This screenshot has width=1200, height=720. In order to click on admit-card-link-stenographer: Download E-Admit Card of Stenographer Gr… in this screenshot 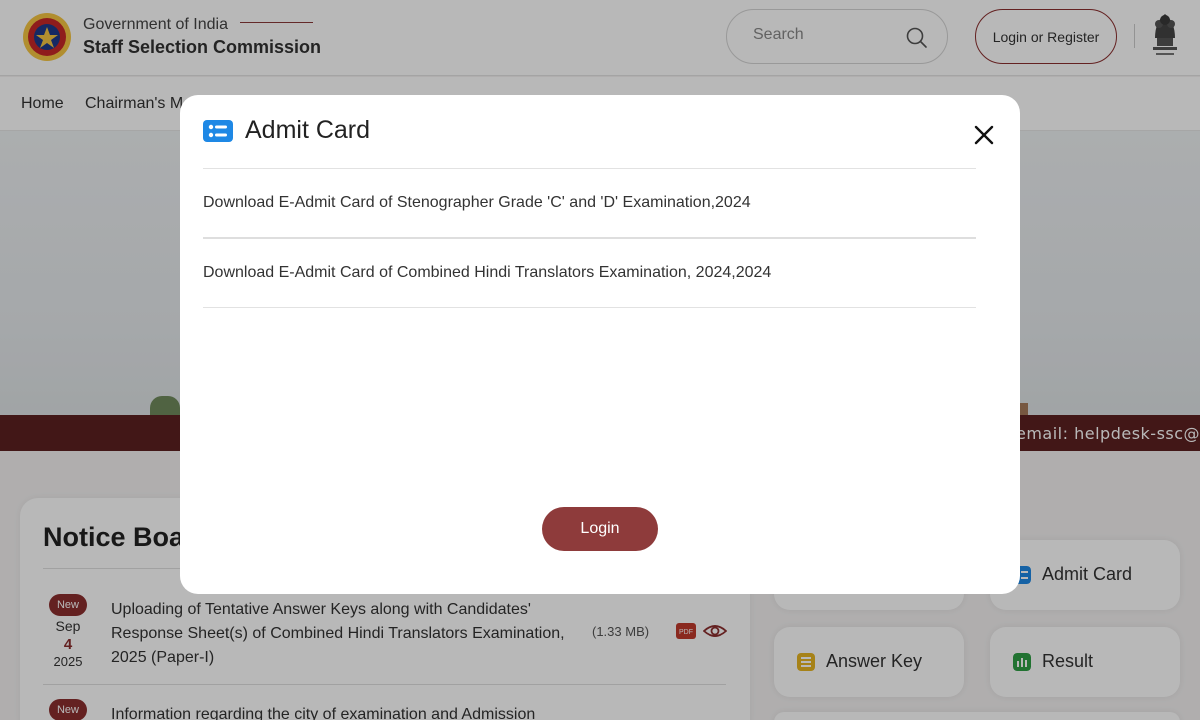, I will do `click(477, 203)`.